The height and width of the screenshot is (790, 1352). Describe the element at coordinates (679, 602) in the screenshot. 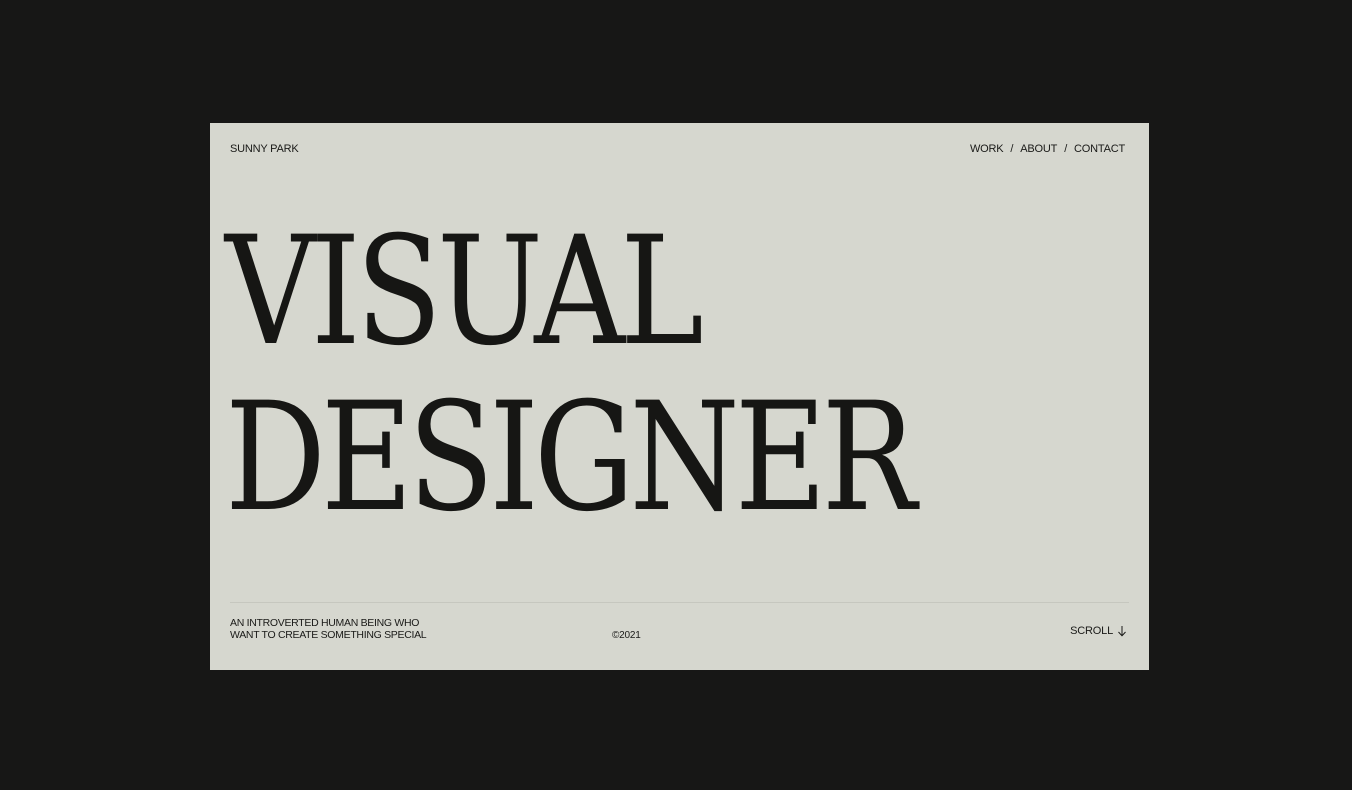

I see `footer-divider` at that location.